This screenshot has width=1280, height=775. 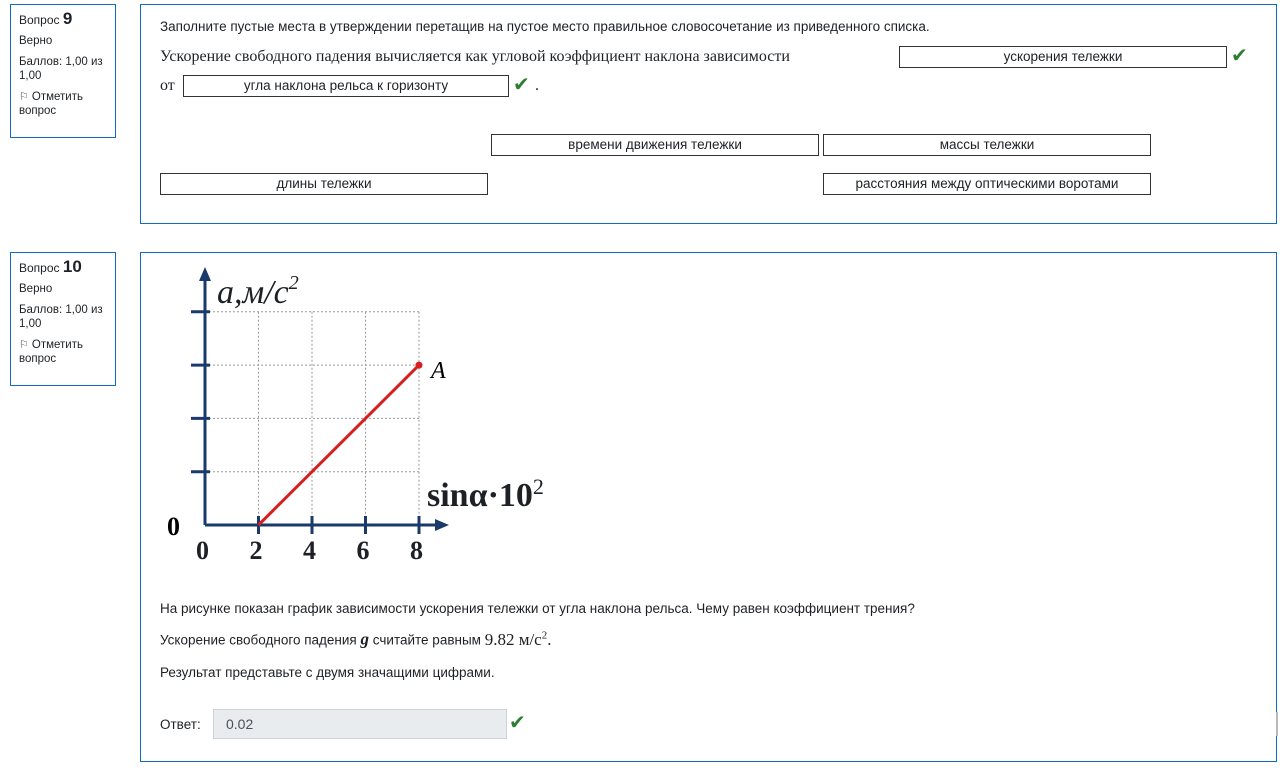 What do you see at coordinates (1277, 724) in the screenshot?
I see `scrollbar` at bounding box center [1277, 724].